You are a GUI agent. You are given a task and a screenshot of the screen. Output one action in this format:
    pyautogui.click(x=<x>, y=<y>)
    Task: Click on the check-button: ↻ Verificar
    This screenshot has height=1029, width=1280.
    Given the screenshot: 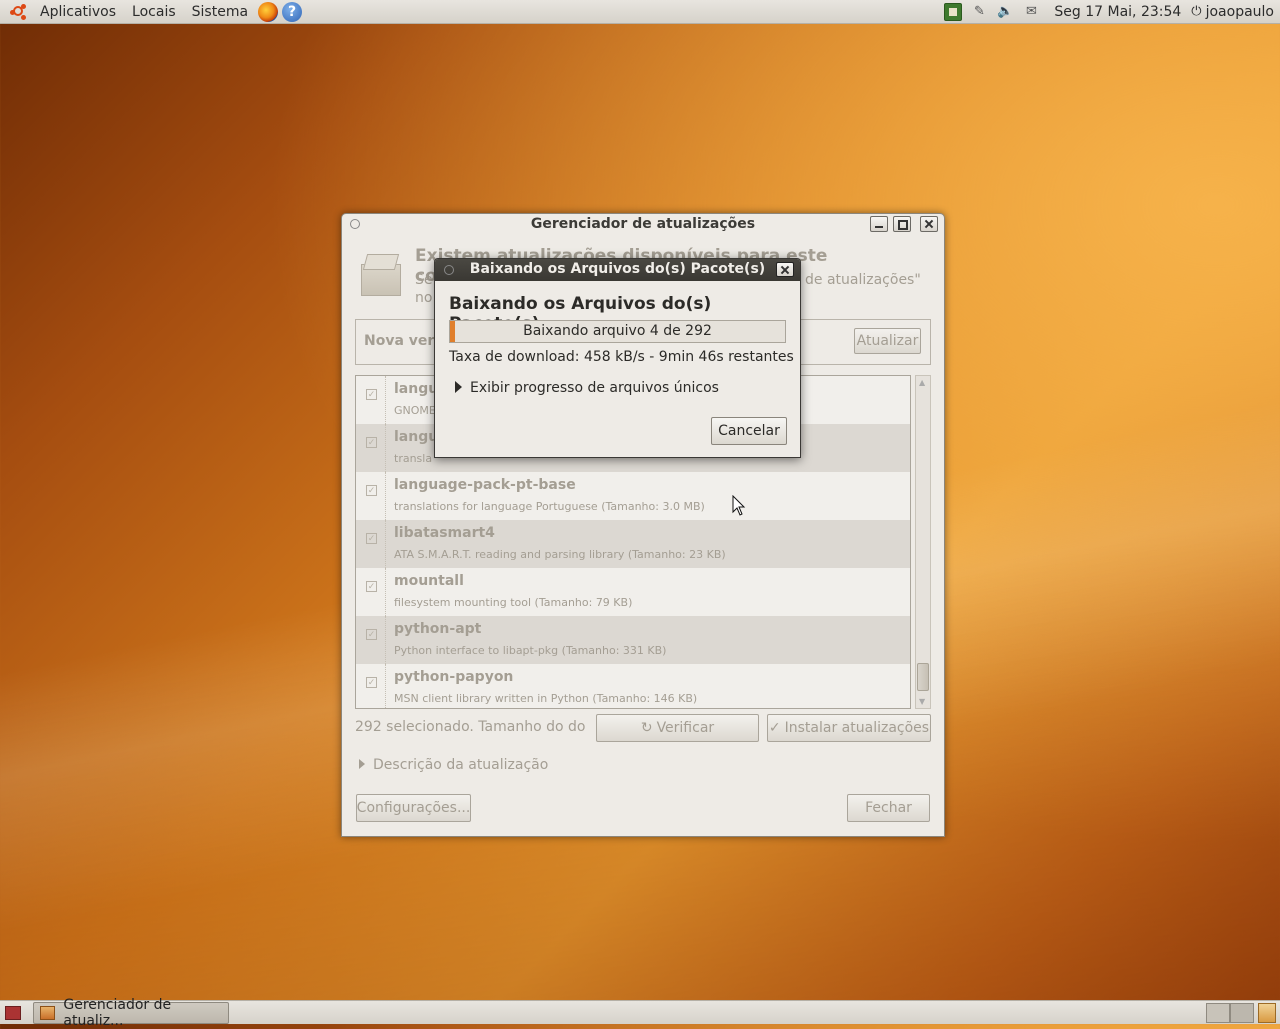 What is the action you would take?
    pyautogui.click(x=677, y=728)
    